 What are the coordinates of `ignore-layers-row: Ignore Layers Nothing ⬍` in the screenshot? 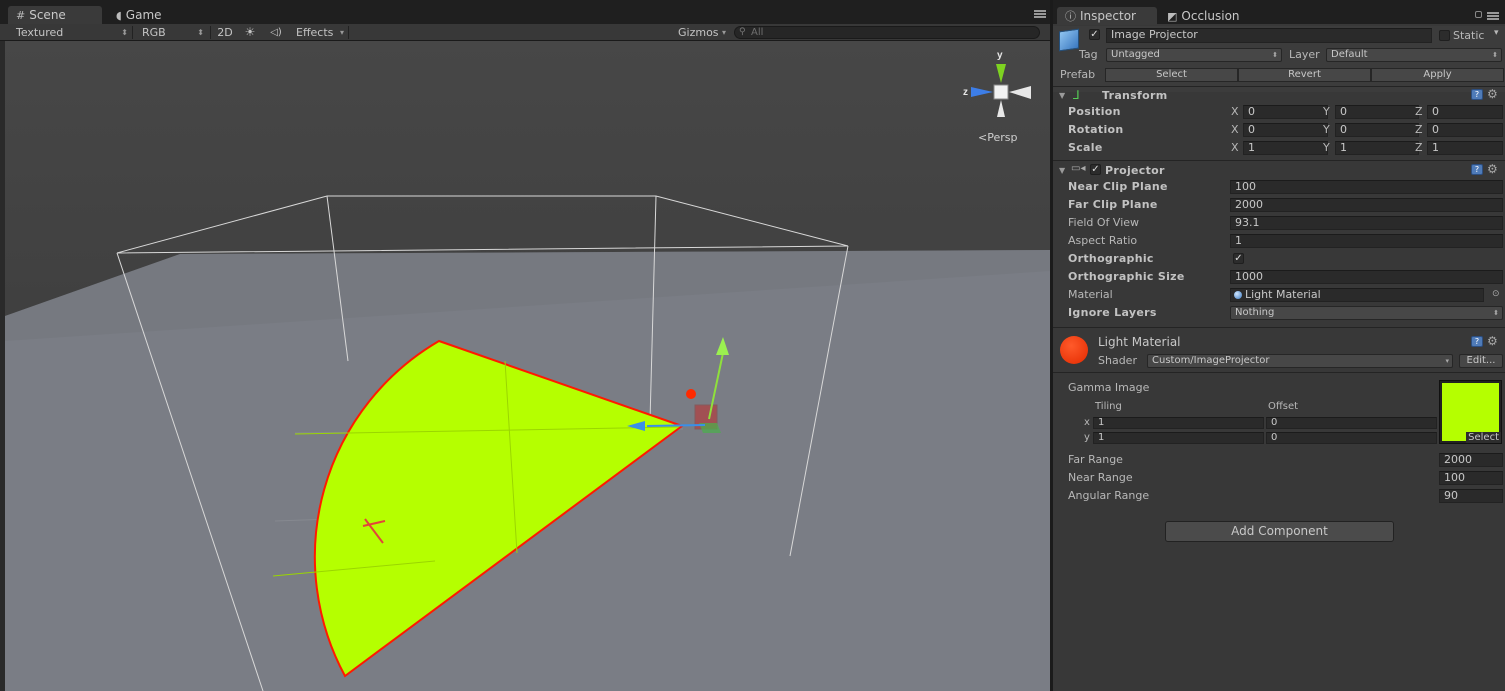 It's located at (1279, 314).